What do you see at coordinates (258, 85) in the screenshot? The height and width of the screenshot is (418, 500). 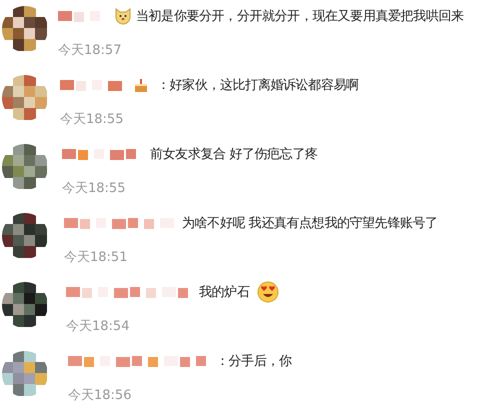 I see `comment-text: ：好家伙，这比打离婚诉讼都容易啊` at bounding box center [258, 85].